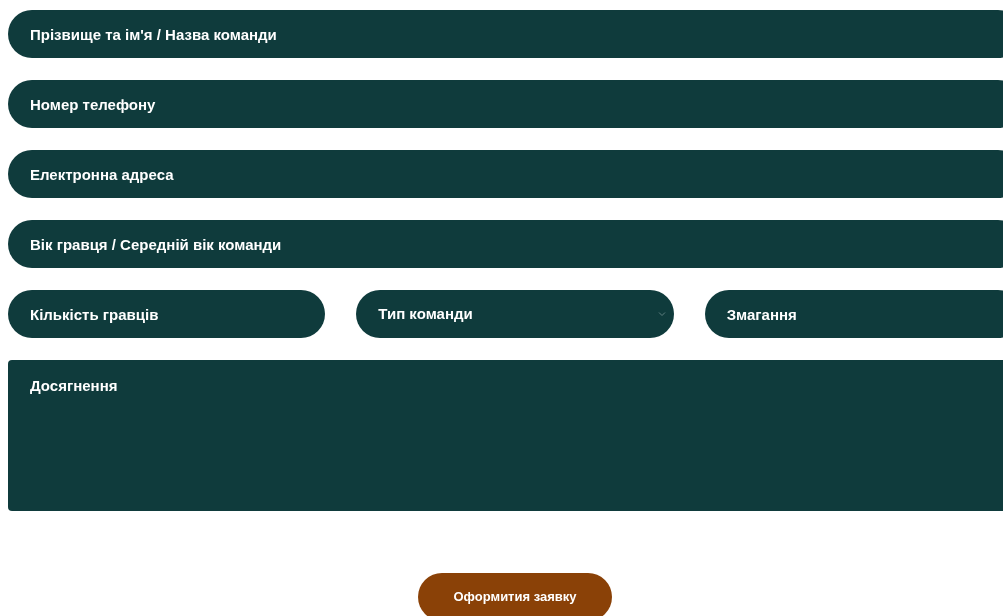 The image size is (1003, 616). Describe the element at coordinates (505, 34) in the screenshot. I see `input-field: Прізвище та ім'я / Назва команди` at that location.